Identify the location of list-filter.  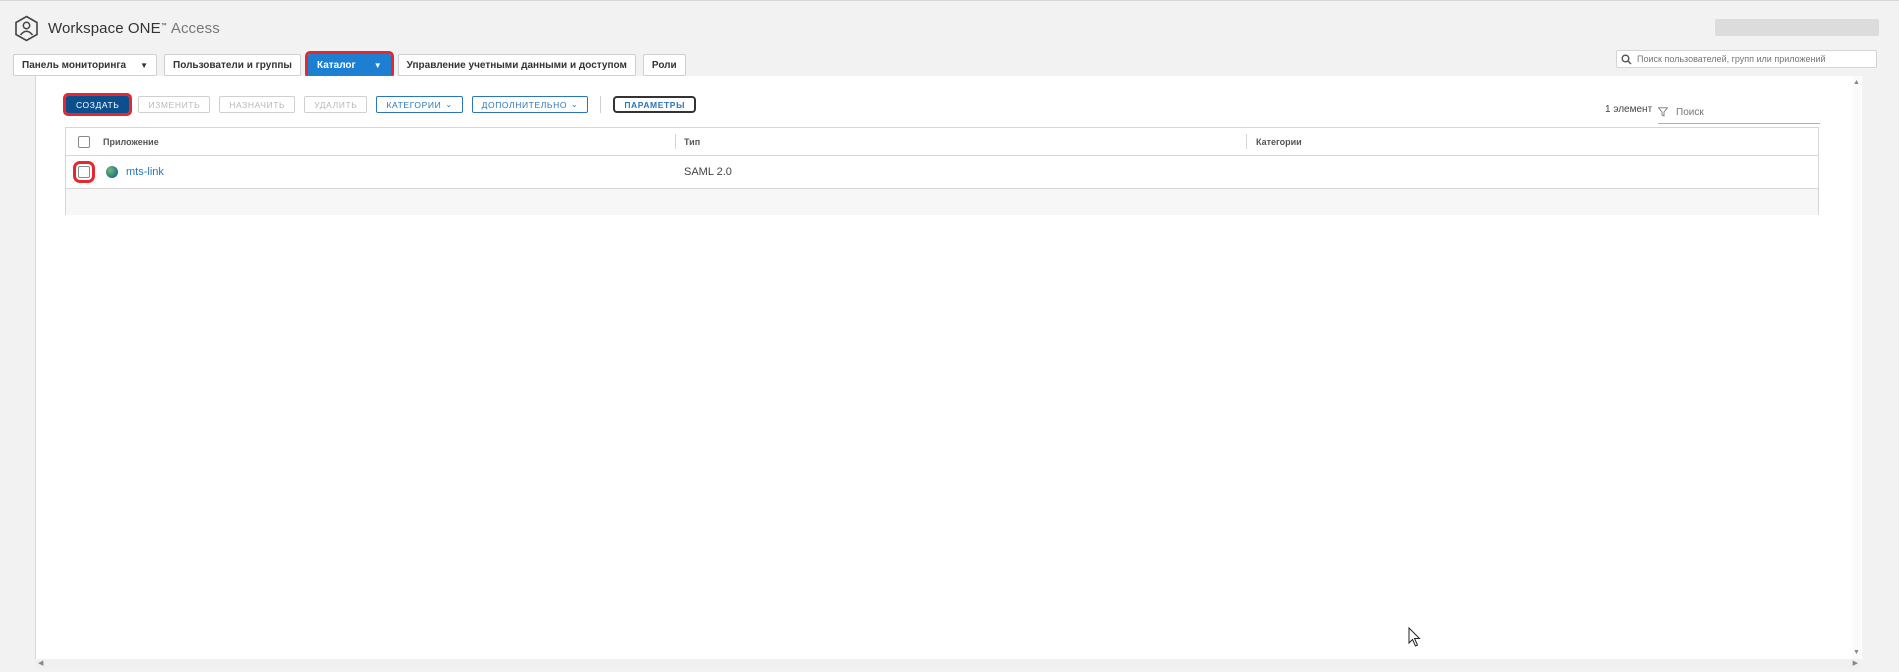
(1739, 112).